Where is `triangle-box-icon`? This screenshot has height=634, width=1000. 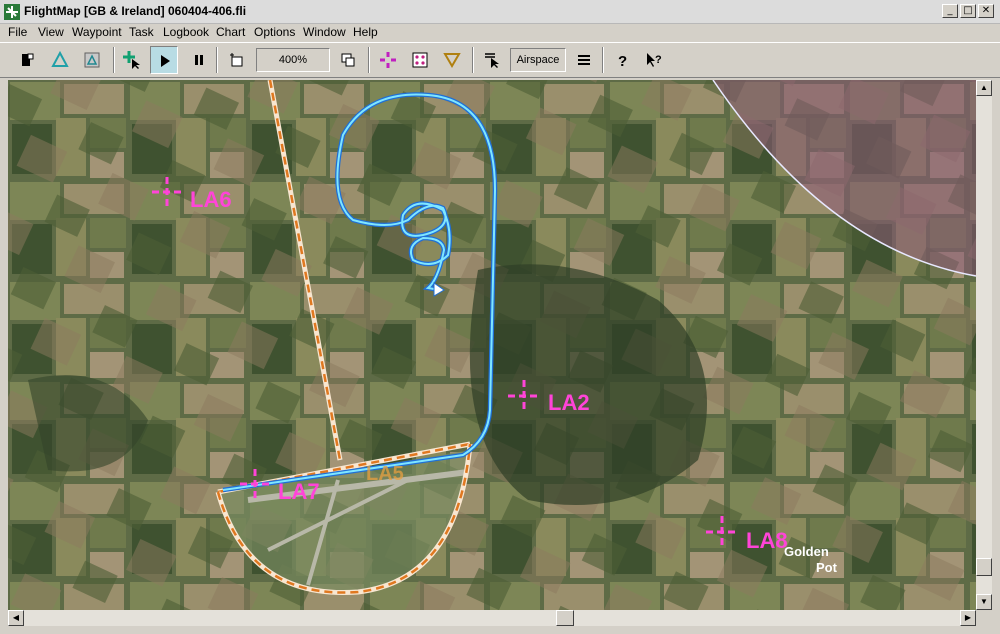 triangle-box-icon is located at coordinates (92, 60).